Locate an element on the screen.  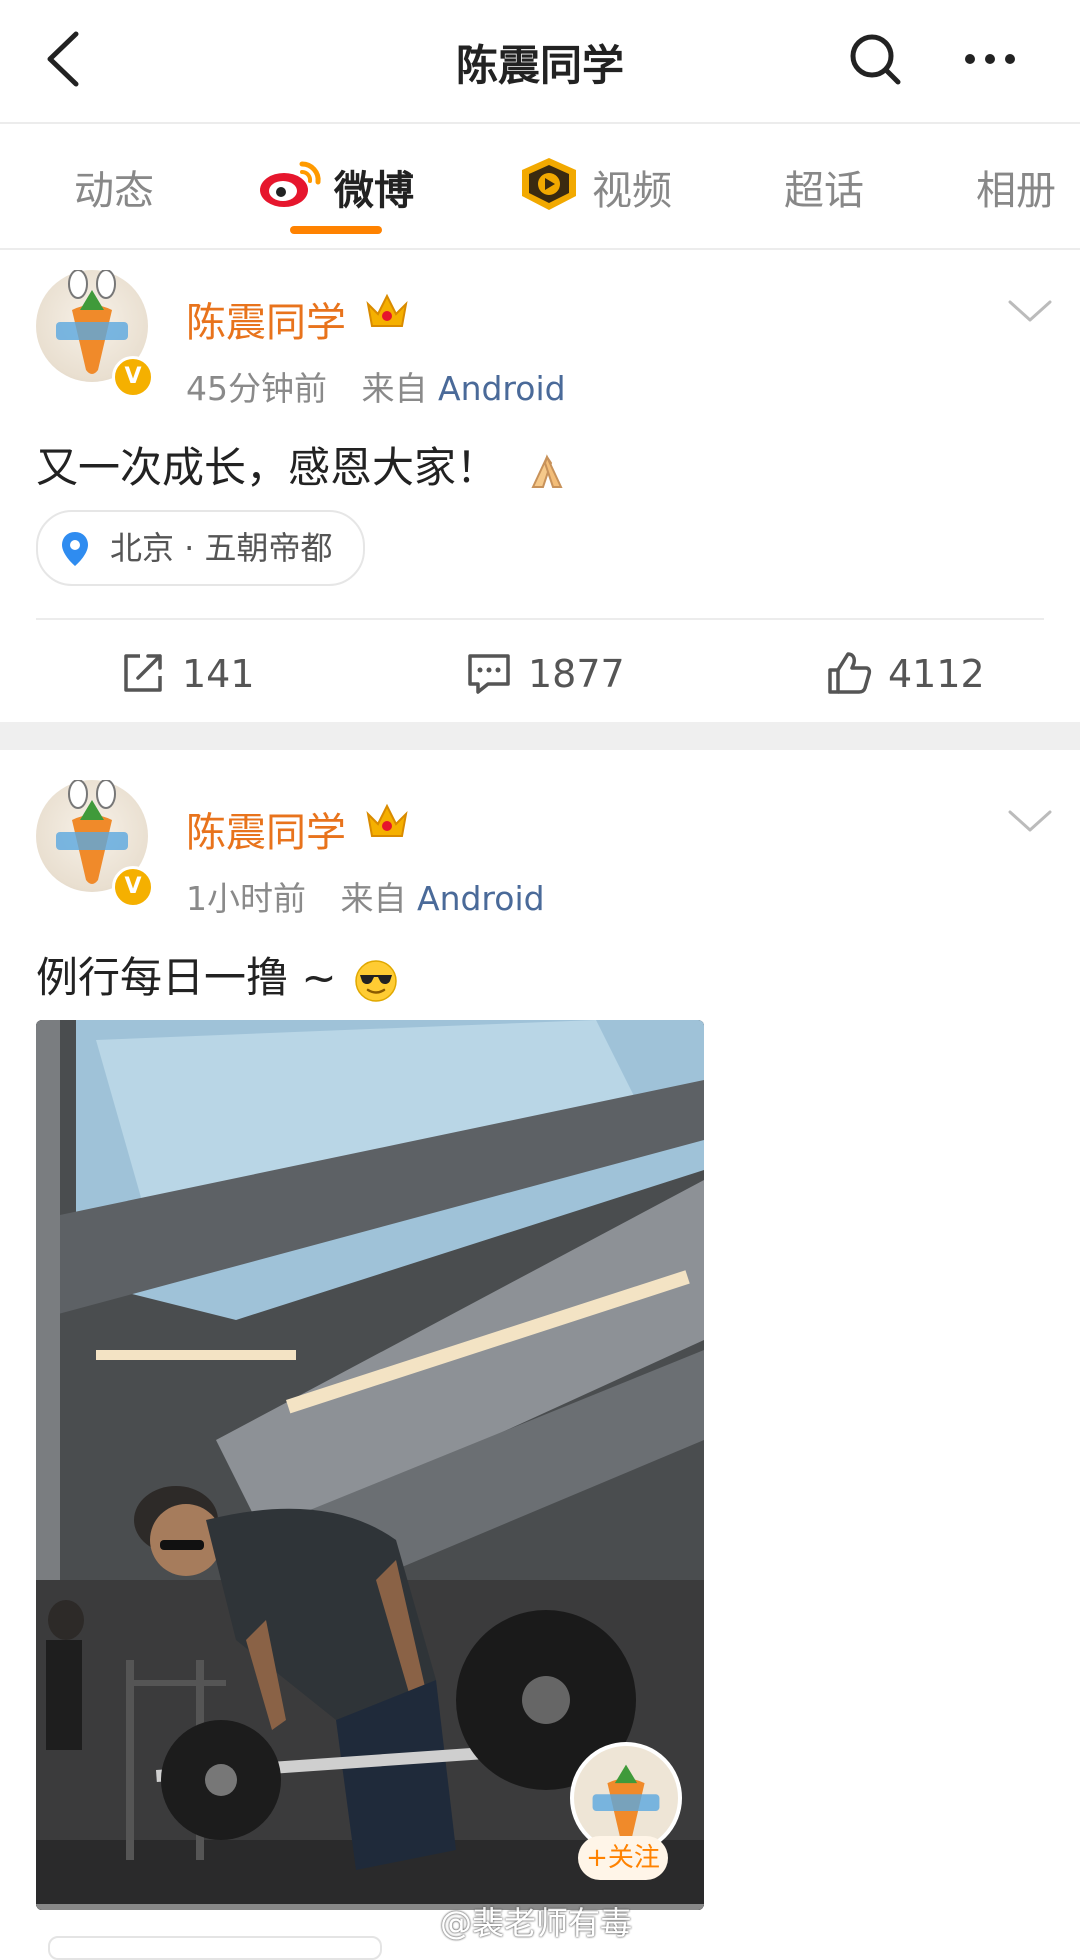
weibo-logo-icon is located at coordinates (290, 184).